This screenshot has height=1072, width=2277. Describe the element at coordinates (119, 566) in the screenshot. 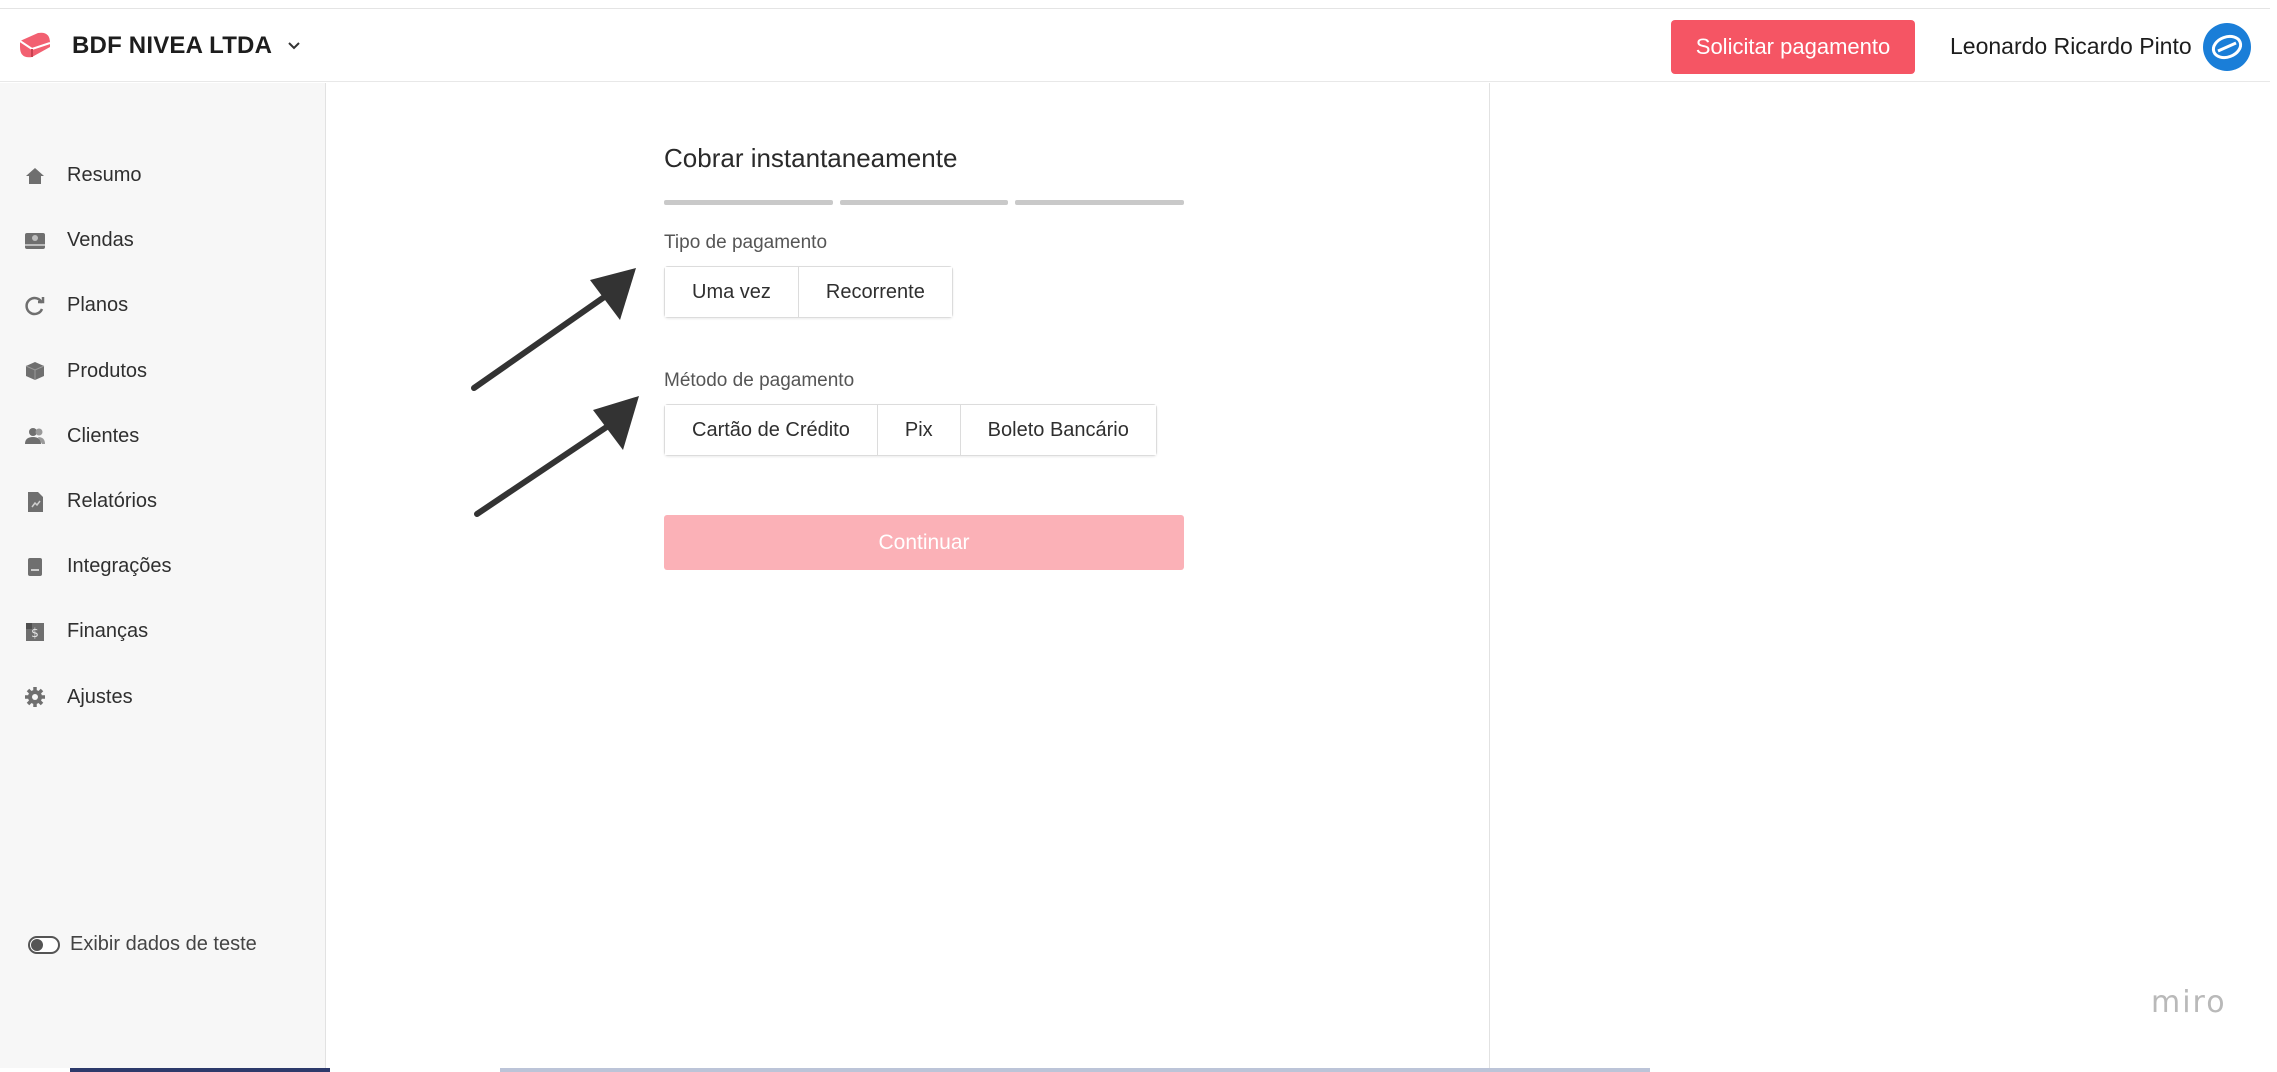

I see `sidebar-item-label: Integrações` at that location.